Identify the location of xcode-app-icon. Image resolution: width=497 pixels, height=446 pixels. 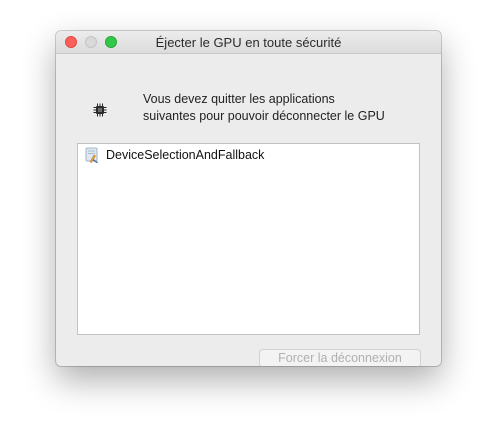
(91, 155).